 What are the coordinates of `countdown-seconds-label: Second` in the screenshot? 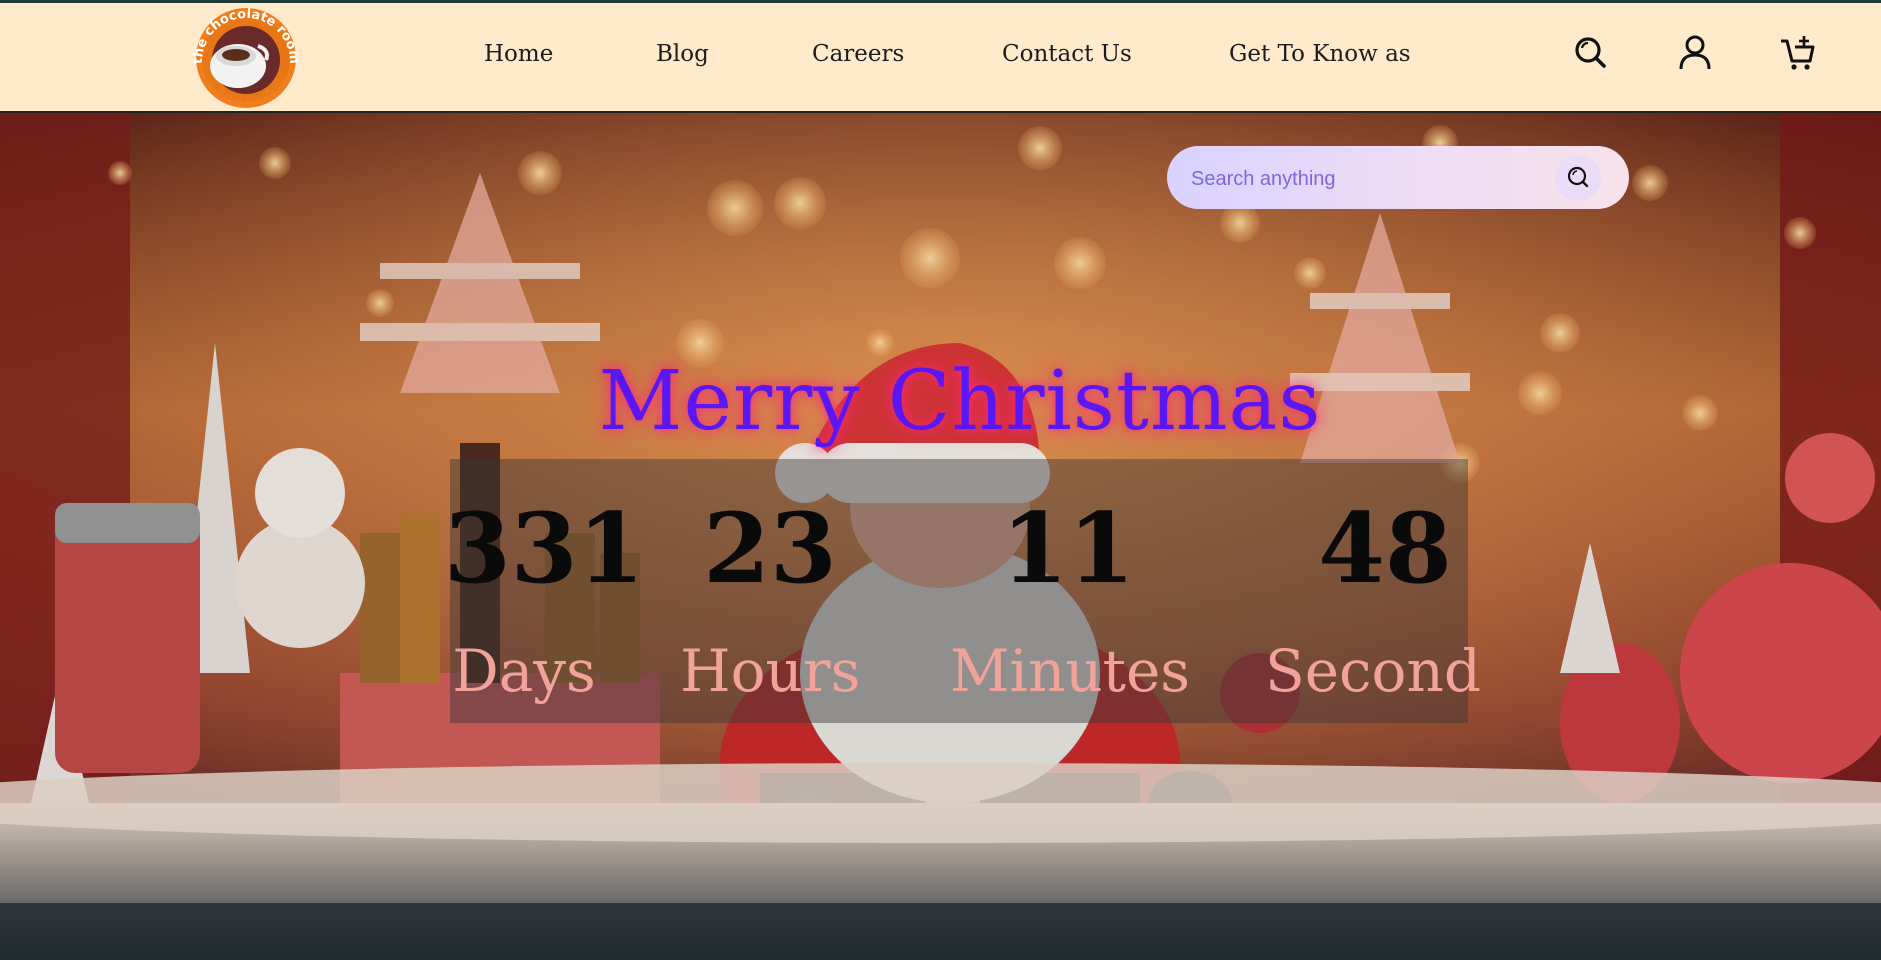 It's located at (1373, 671).